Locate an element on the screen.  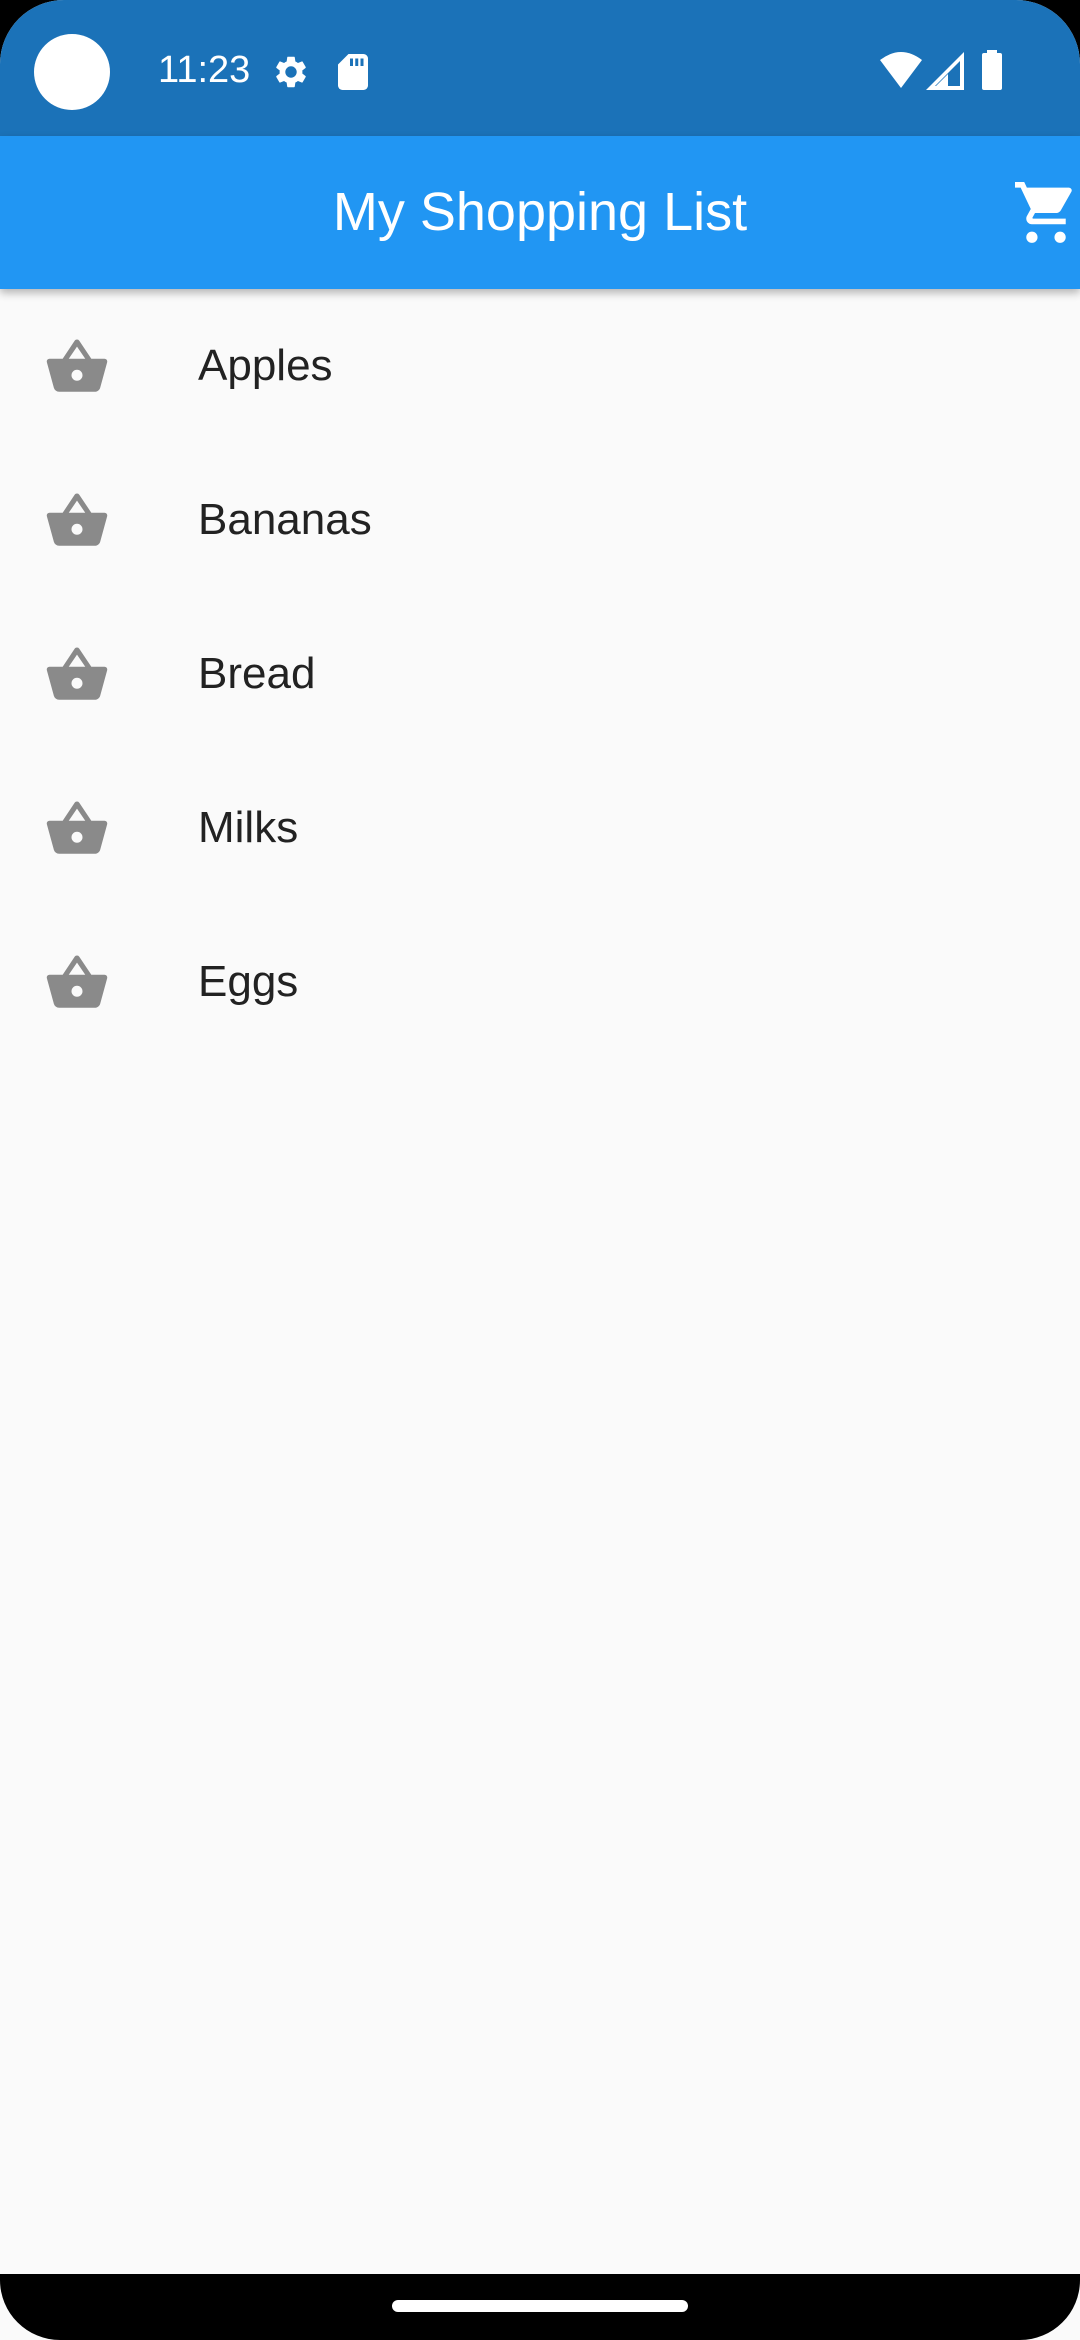
list-item-bananas: Bananas is located at coordinates (540, 520).